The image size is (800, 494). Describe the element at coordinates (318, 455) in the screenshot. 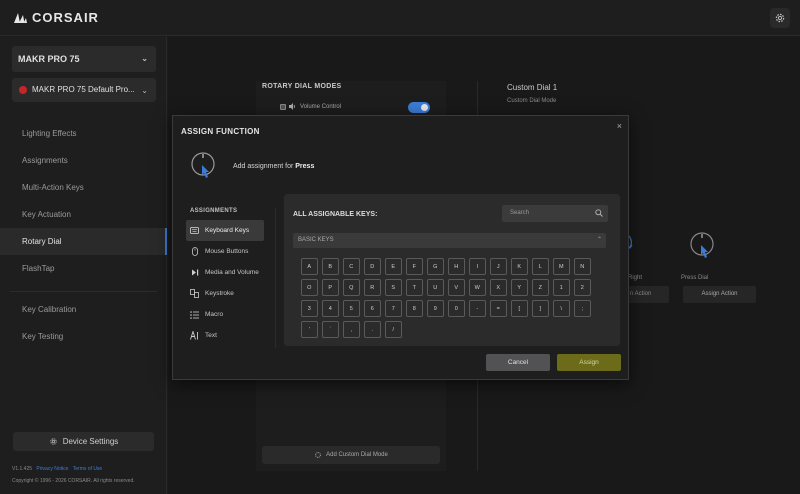

I see `settings-icon` at that location.